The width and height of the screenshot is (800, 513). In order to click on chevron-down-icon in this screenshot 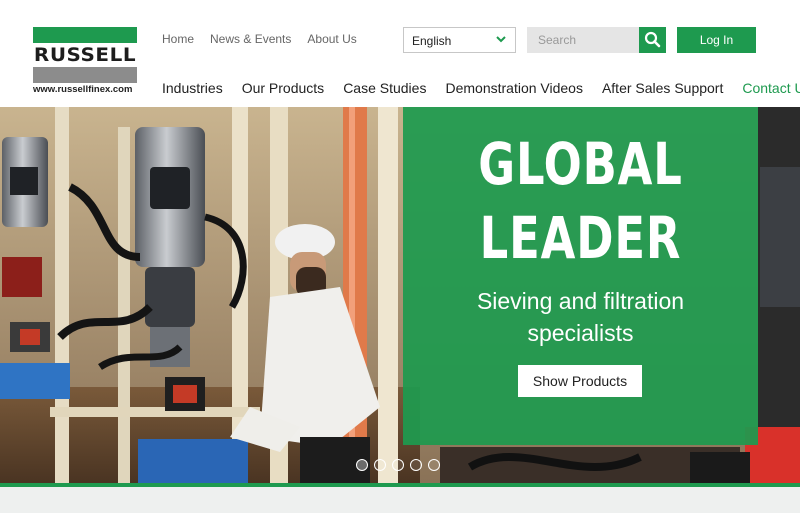, I will do `click(501, 39)`.